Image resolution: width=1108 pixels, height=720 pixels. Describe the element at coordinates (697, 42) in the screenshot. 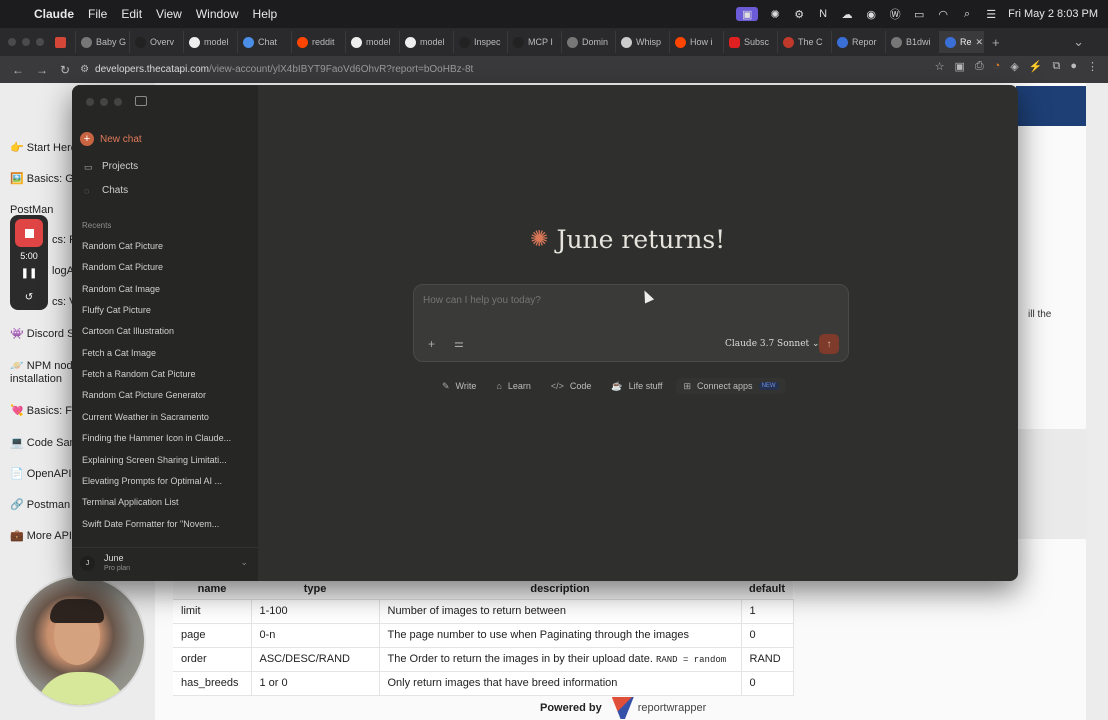

I see `tab-12: How i` at that location.